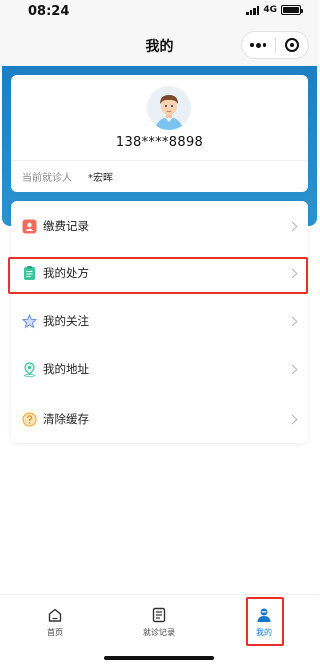 Image resolution: width=320 pixels, height=665 pixels. I want to click on target-circle-icon, so click(291, 45).